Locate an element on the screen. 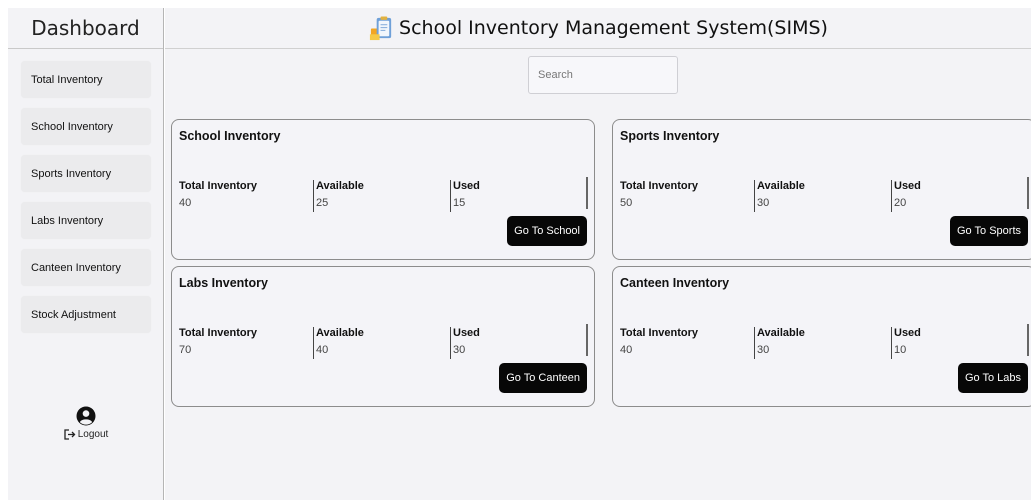  stat-used: Used 30 is located at coordinates (518, 343).